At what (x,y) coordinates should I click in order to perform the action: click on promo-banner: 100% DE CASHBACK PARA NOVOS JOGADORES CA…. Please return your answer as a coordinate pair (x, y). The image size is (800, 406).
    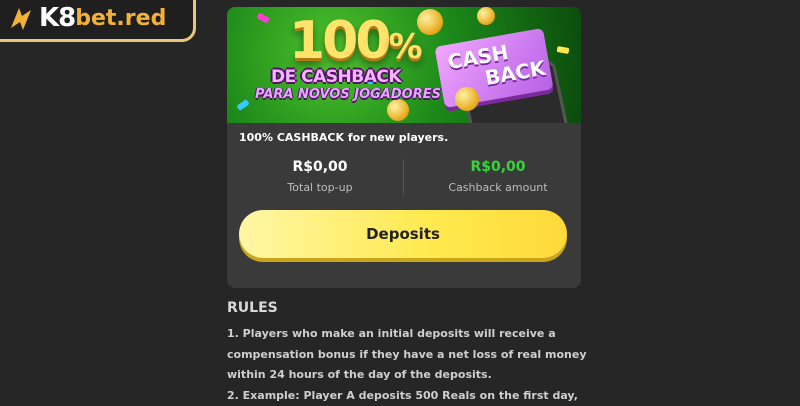
    Looking at the image, I should click on (404, 65).